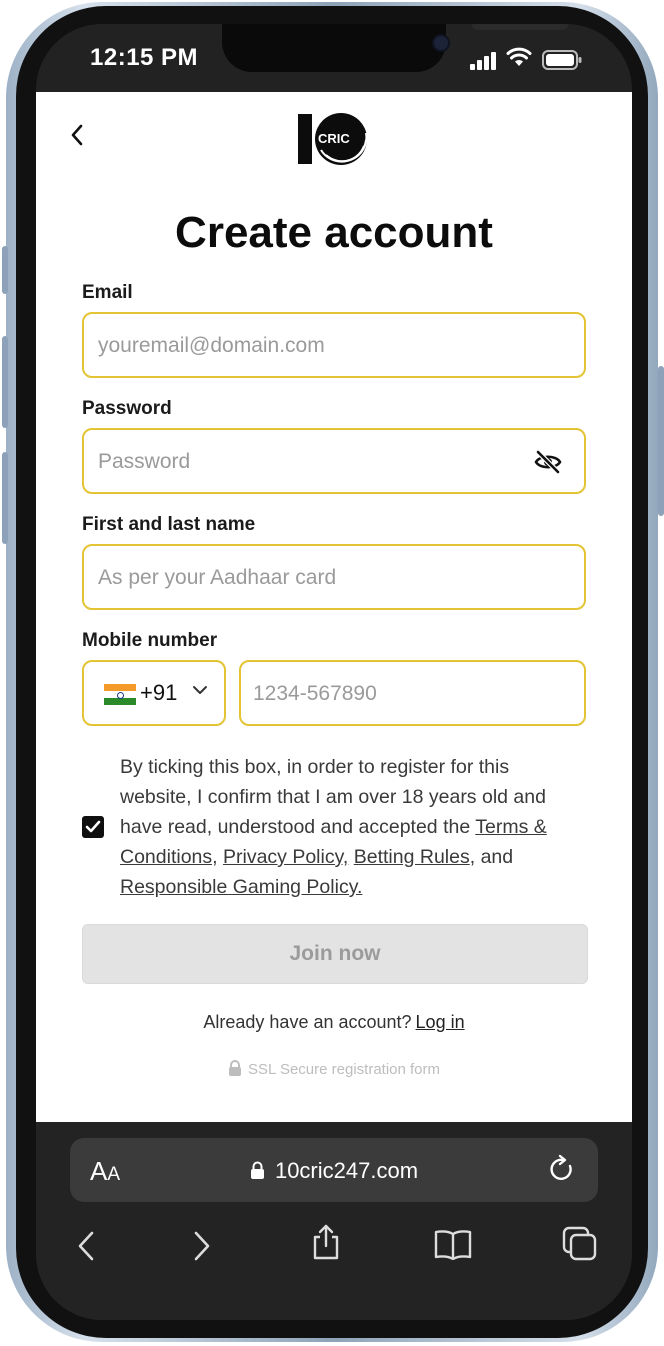  Describe the element at coordinates (562, 1169) in the screenshot. I see `reload-icon` at that location.